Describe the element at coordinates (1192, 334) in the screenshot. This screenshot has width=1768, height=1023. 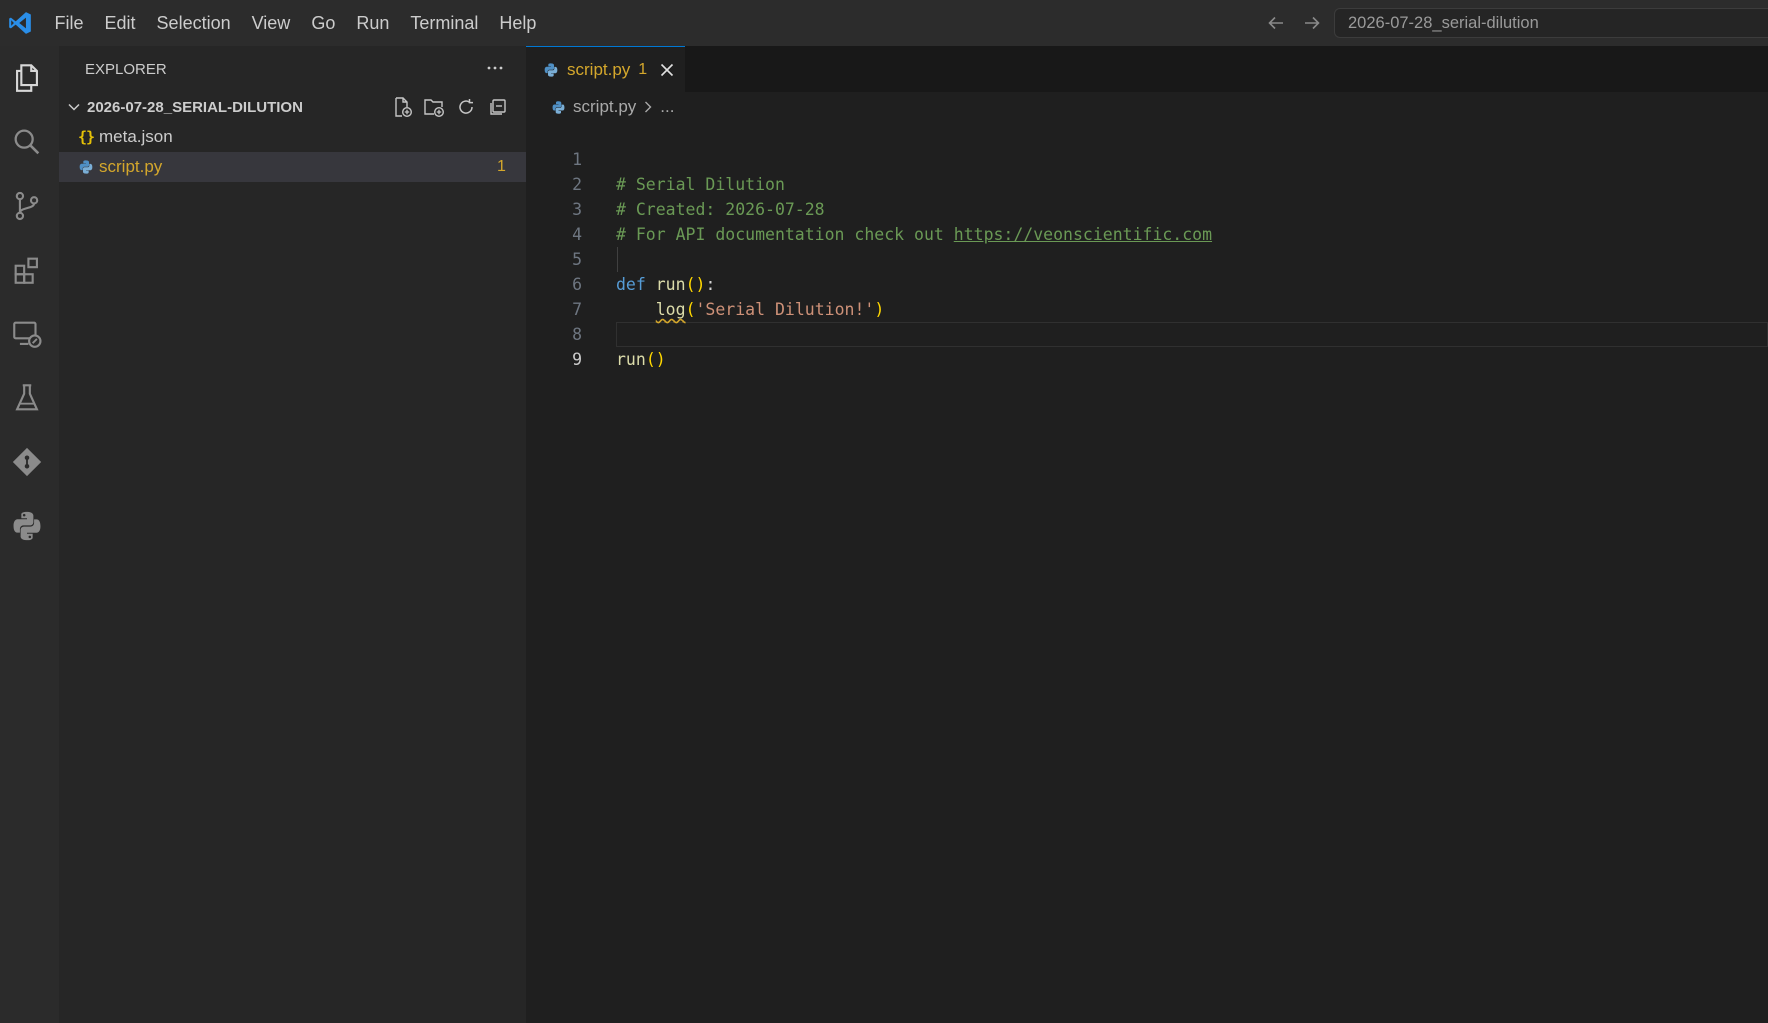
I see `current-line-highlight` at that location.